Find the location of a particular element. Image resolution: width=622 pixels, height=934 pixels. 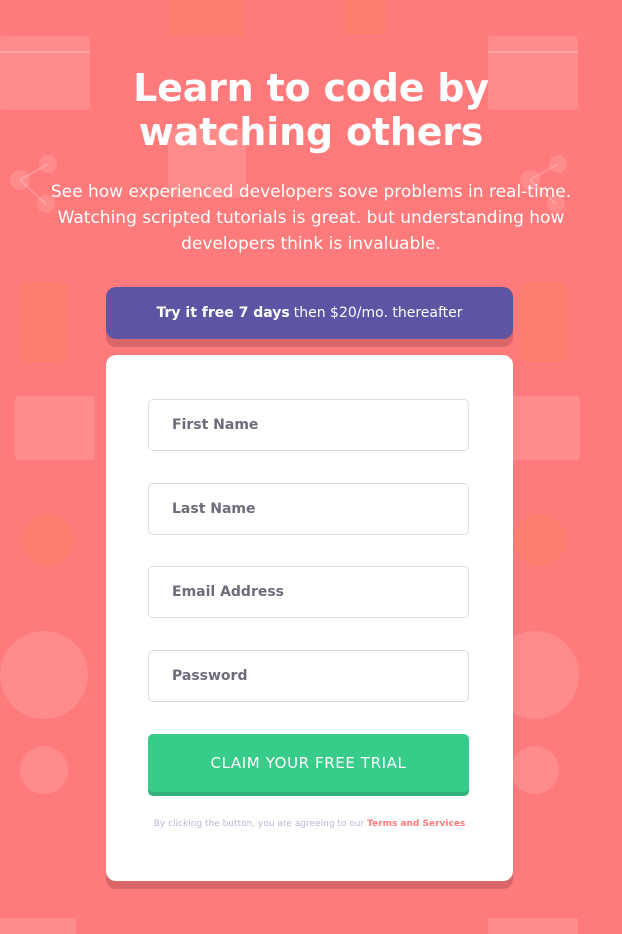

password-input is located at coordinates (308, 676).